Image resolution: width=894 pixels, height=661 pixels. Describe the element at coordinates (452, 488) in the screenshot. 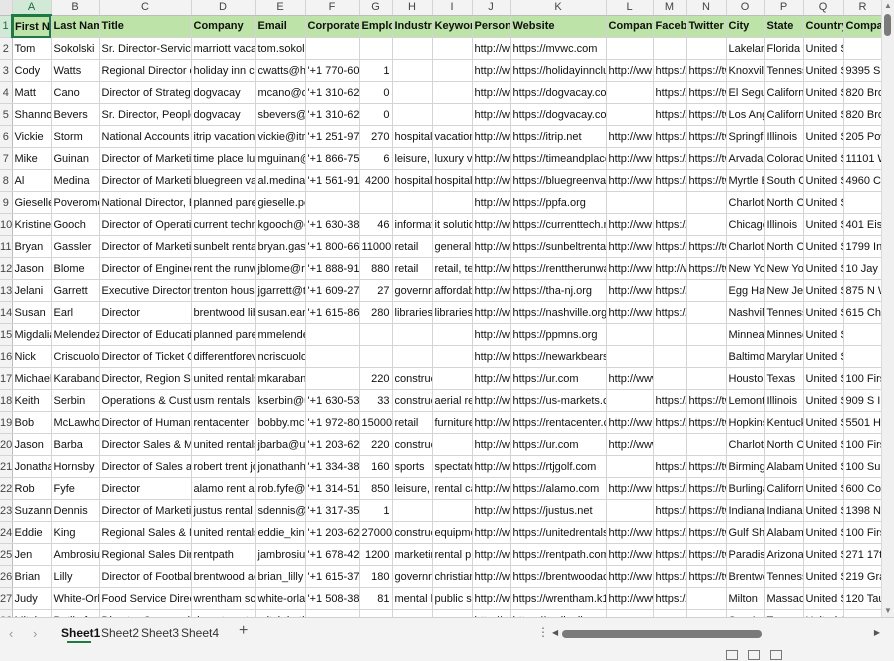

I see `cell: rental car,` at that location.